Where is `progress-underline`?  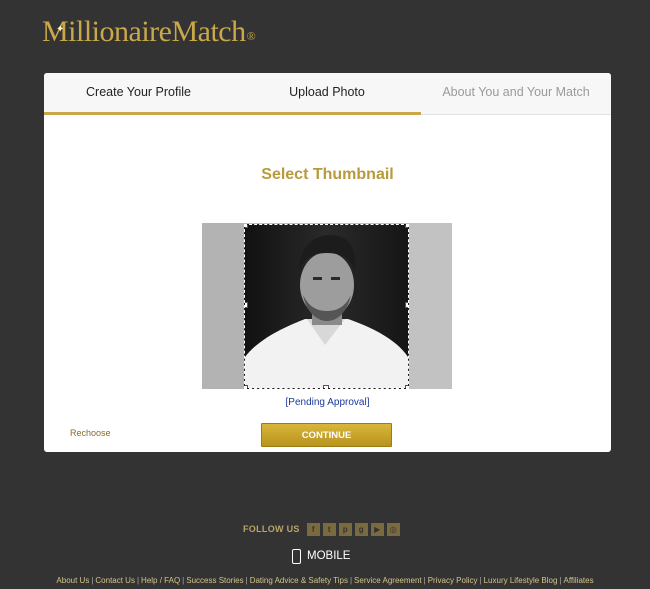
progress-underline is located at coordinates (232, 113).